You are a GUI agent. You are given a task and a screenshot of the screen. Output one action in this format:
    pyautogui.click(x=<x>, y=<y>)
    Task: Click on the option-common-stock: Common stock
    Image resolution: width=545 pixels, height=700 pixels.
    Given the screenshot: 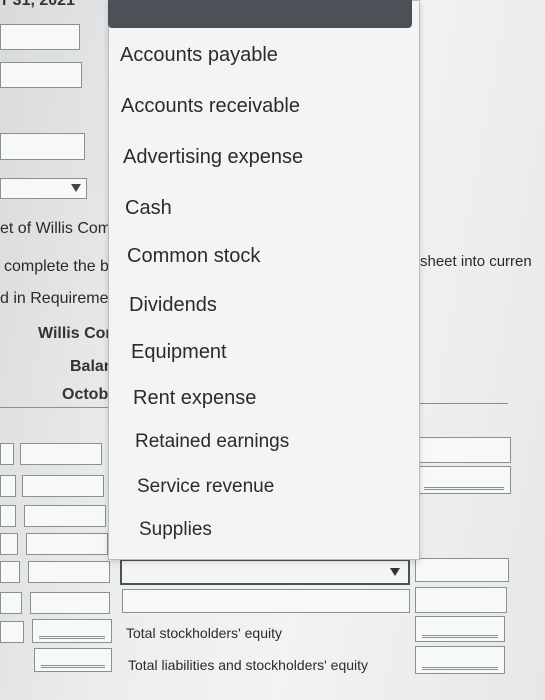 What is the action you would take?
    pyautogui.click(x=193, y=256)
    